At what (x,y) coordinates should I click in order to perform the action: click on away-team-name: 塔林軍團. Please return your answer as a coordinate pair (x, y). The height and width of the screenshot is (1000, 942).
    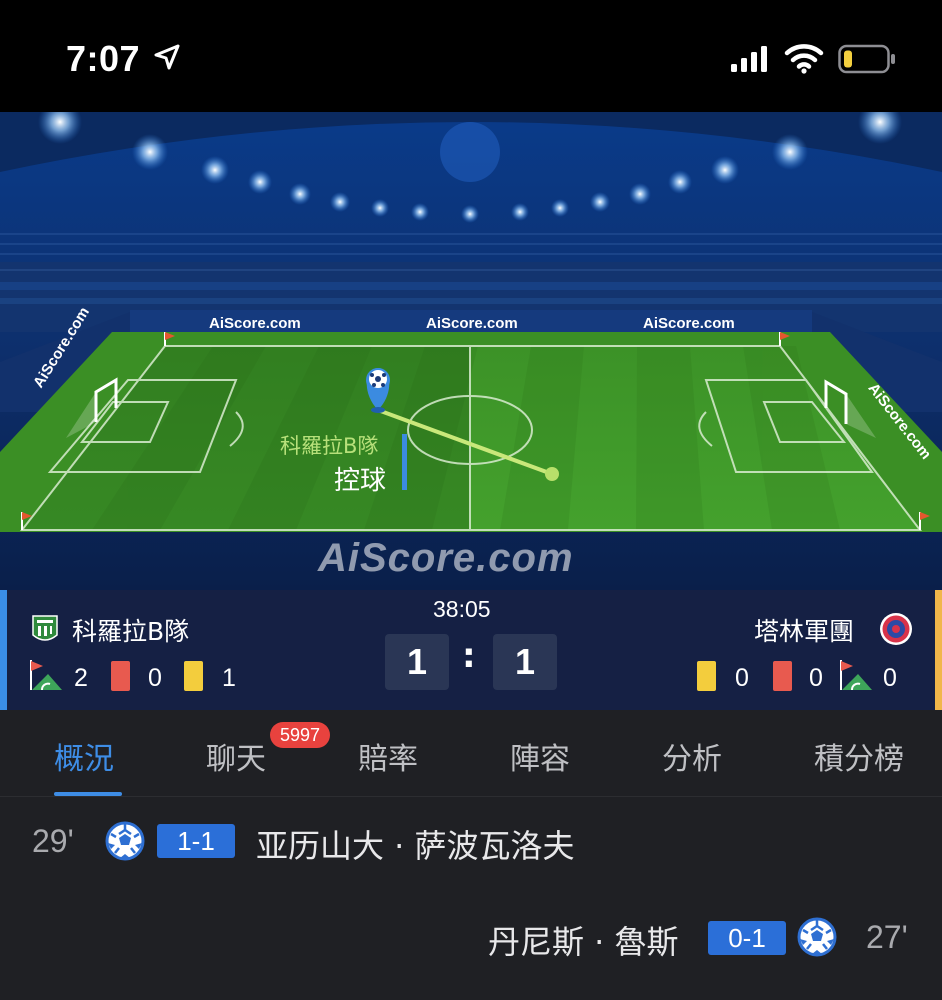
    Looking at the image, I should click on (804, 630).